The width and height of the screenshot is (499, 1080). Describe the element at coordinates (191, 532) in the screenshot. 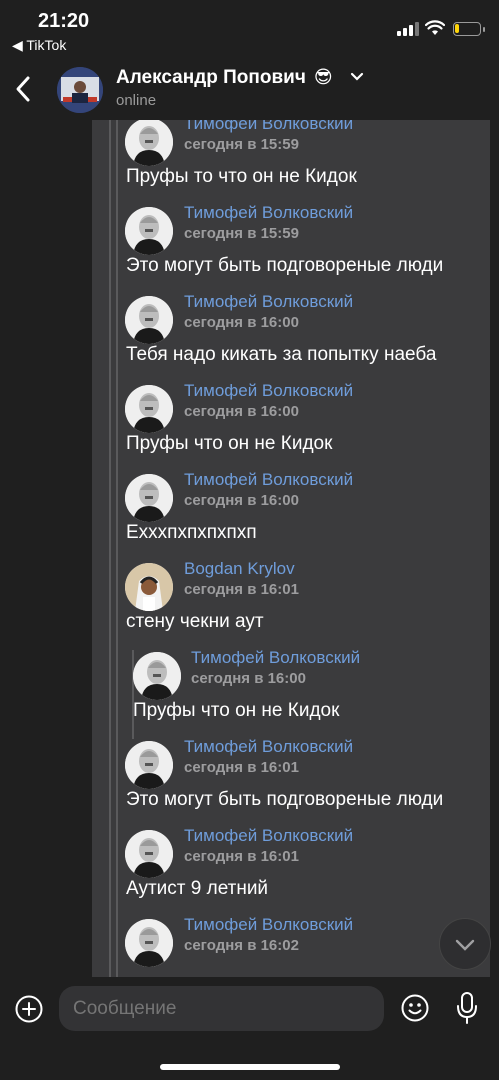

I see `message-text: Ехххпхпхпхпхп` at that location.